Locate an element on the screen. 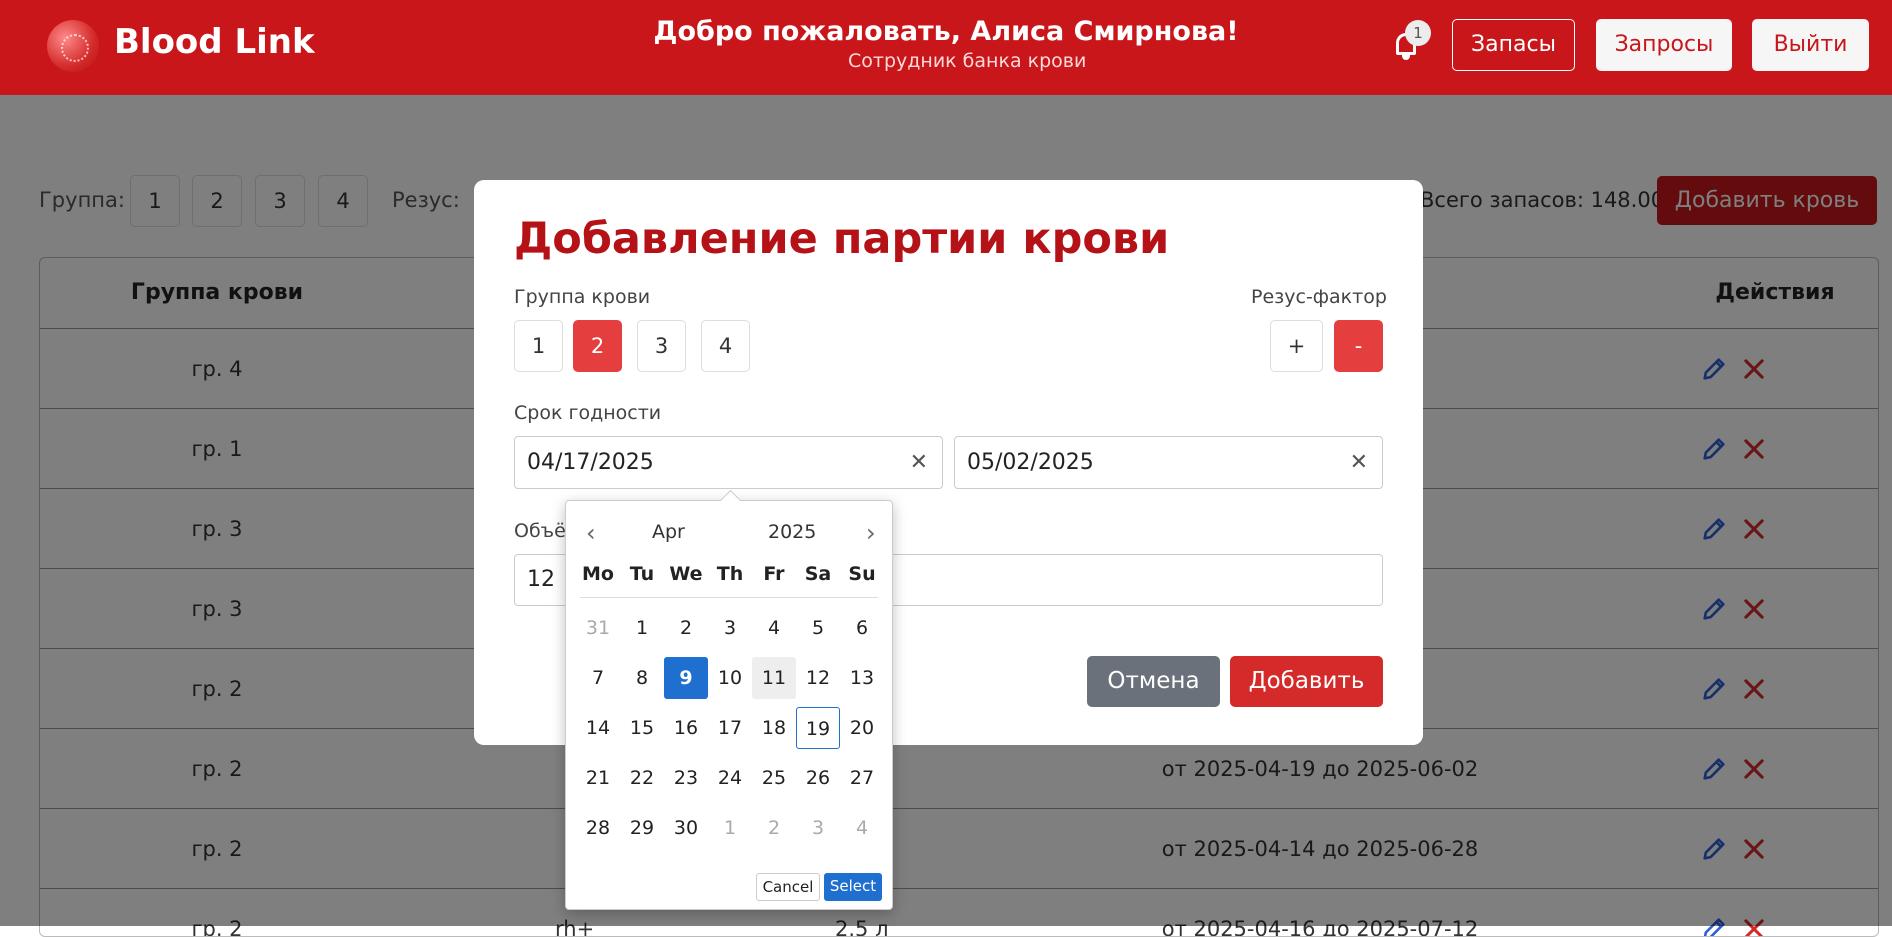 The height and width of the screenshot is (937, 1892). expiry-to-input: 05/02/2025 ✕ is located at coordinates (1168, 462).